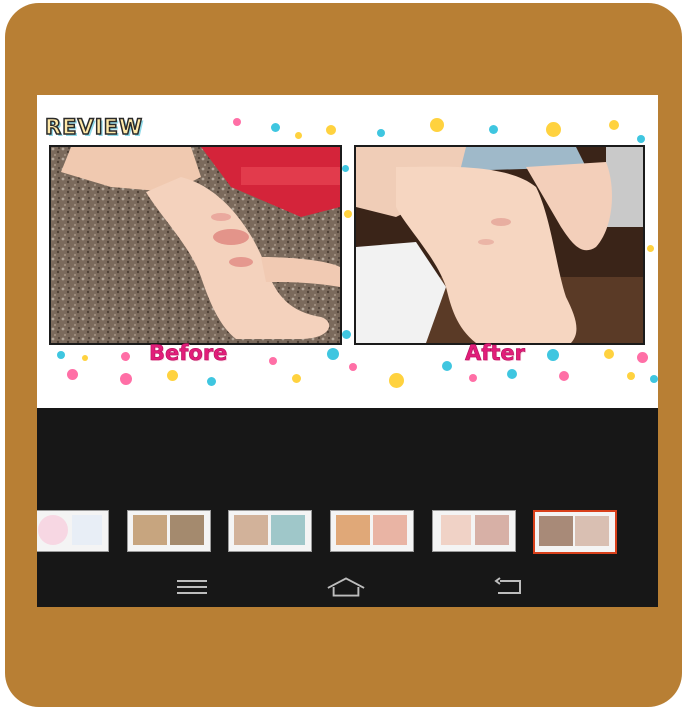 The image size is (687, 712). What do you see at coordinates (94, 127) in the screenshot?
I see `review-title: REVIEW` at bounding box center [94, 127].